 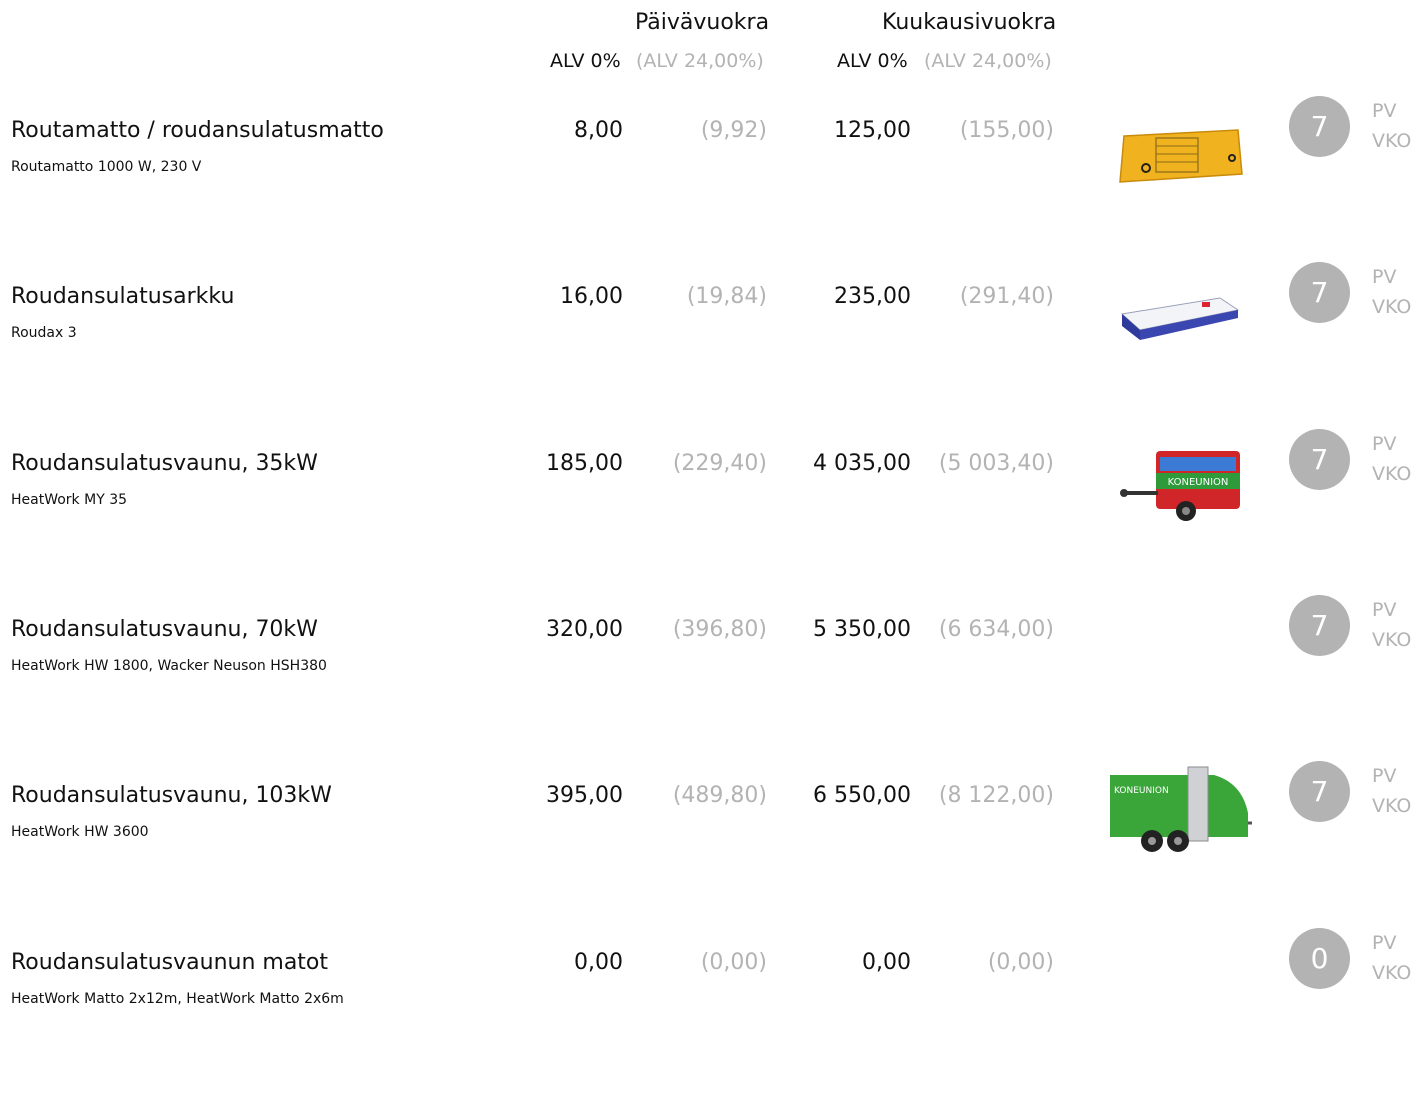 I want to click on product-name: Roudansulatusvaunu, 103kW, so click(x=171, y=795).